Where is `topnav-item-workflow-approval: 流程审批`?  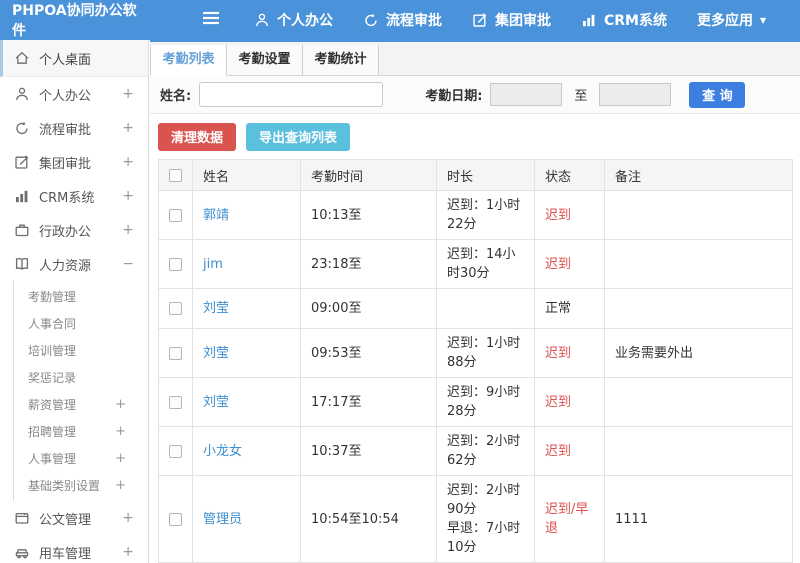
topnav-item-workflow-approval: 流程审批 is located at coordinates (402, 20).